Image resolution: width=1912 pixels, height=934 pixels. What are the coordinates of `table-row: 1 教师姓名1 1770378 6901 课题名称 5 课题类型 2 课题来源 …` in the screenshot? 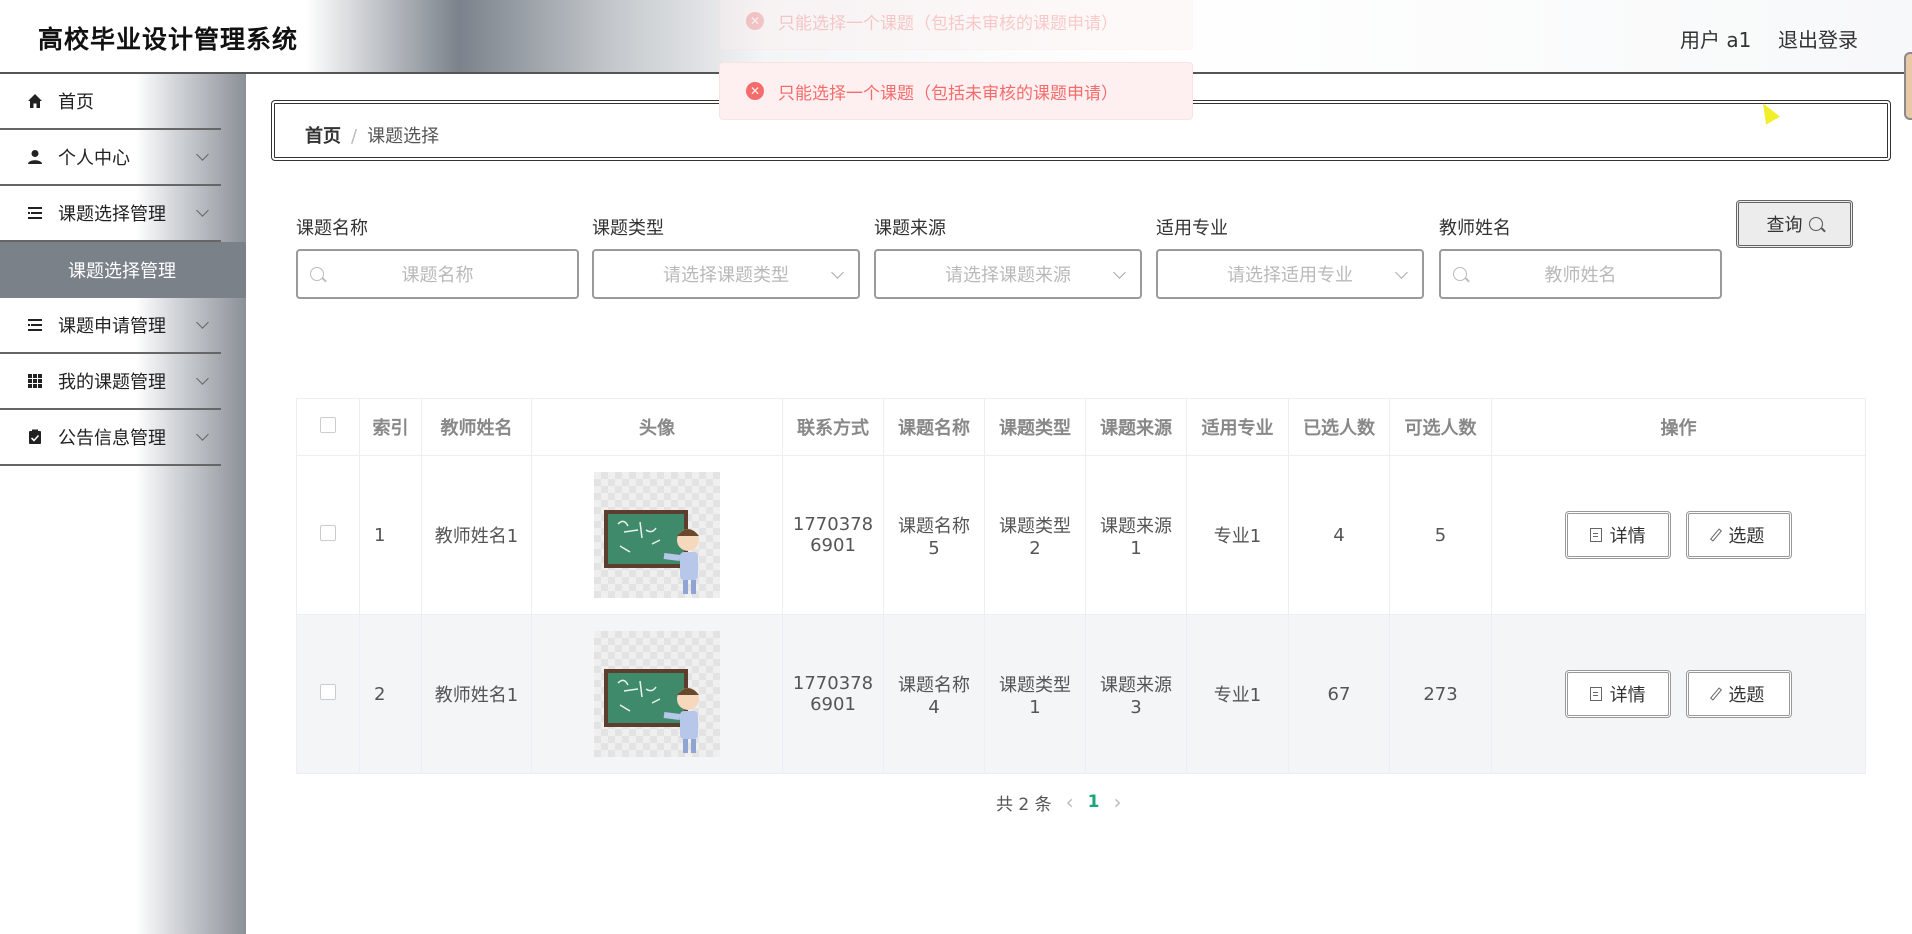 It's located at (1081, 535).